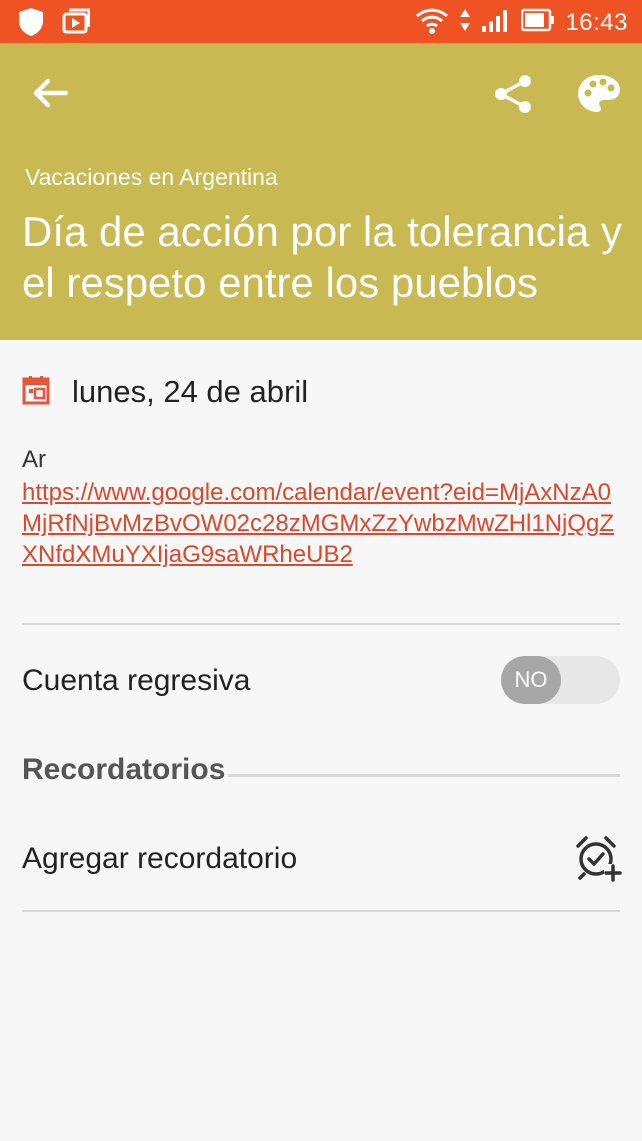 The height and width of the screenshot is (1141, 642). Describe the element at coordinates (36, 392) in the screenshot. I see `calendar-icon` at that location.